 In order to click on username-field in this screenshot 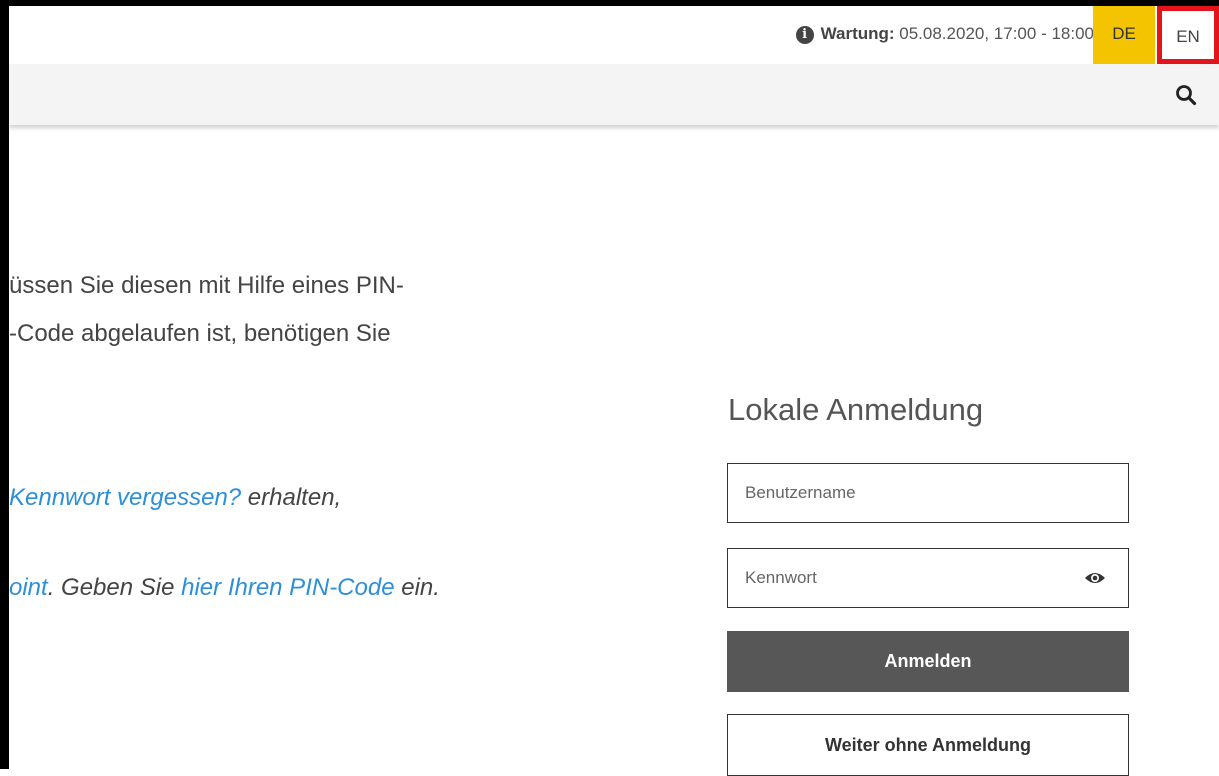, I will do `click(928, 493)`.